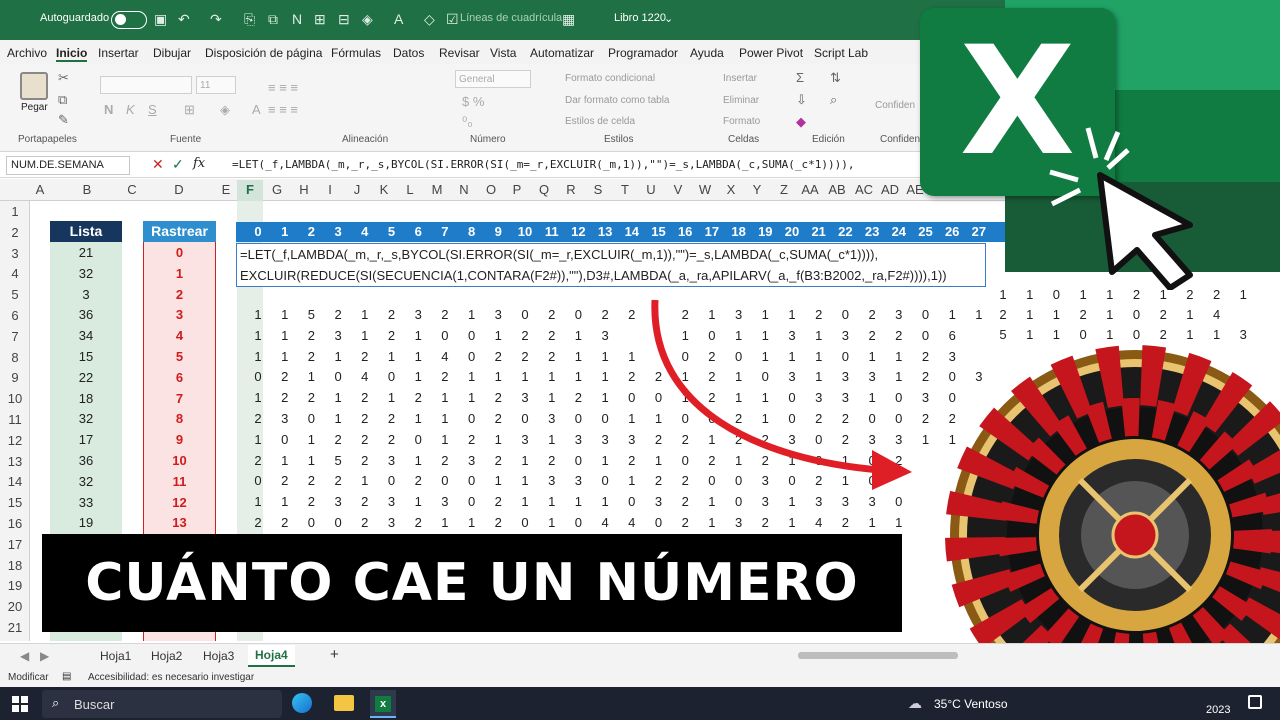 The image size is (1280, 720). Describe the element at coordinates (256, 109) in the screenshot. I see `font-color-ribbon-icon: A` at that location.